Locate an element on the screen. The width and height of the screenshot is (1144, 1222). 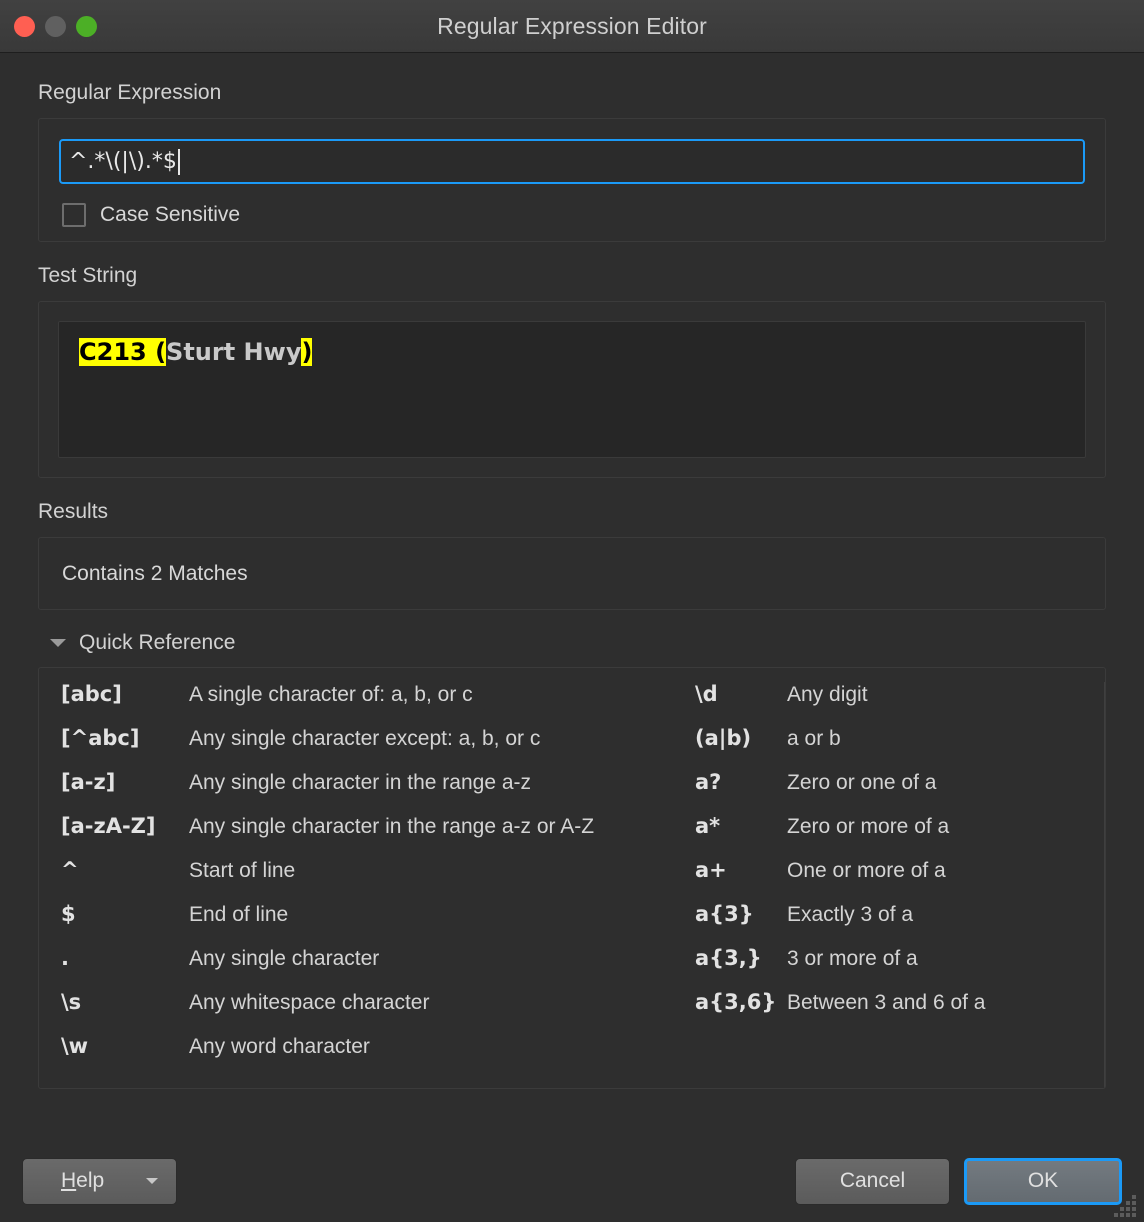
window-titlebar: Regular Expression Editor is located at coordinates (572, 26).